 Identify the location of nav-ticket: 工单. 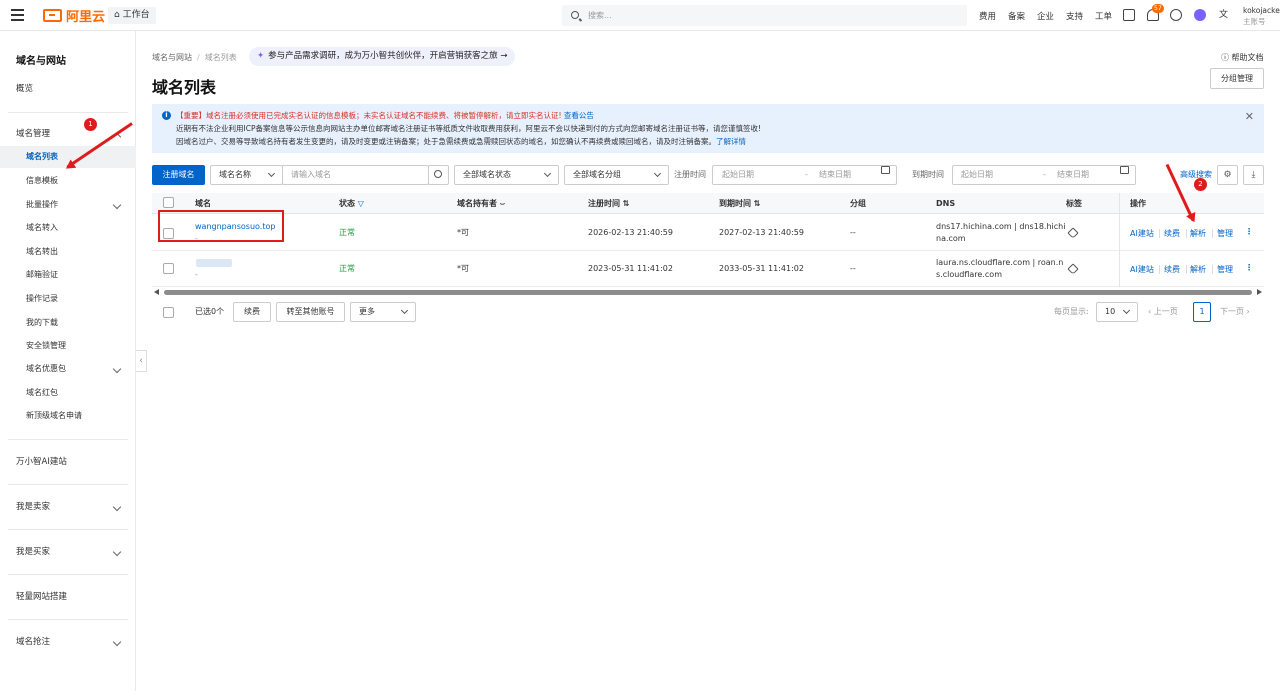
(1103, 16).